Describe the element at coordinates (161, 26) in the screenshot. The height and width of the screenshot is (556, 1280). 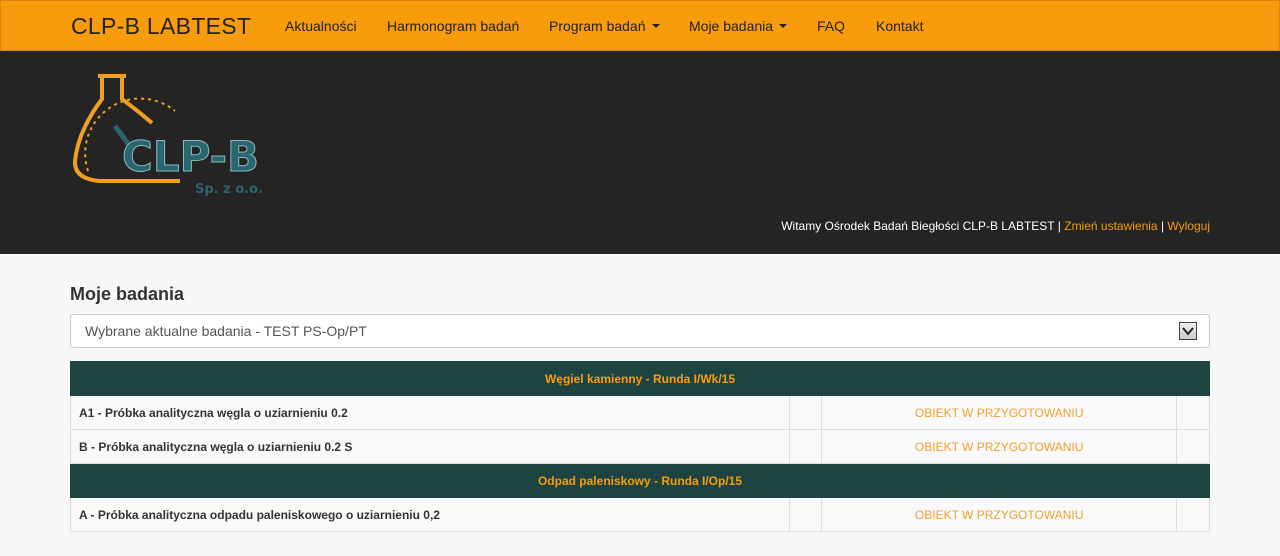
I see `brand-title: CLP-B LABTEST` at that location.